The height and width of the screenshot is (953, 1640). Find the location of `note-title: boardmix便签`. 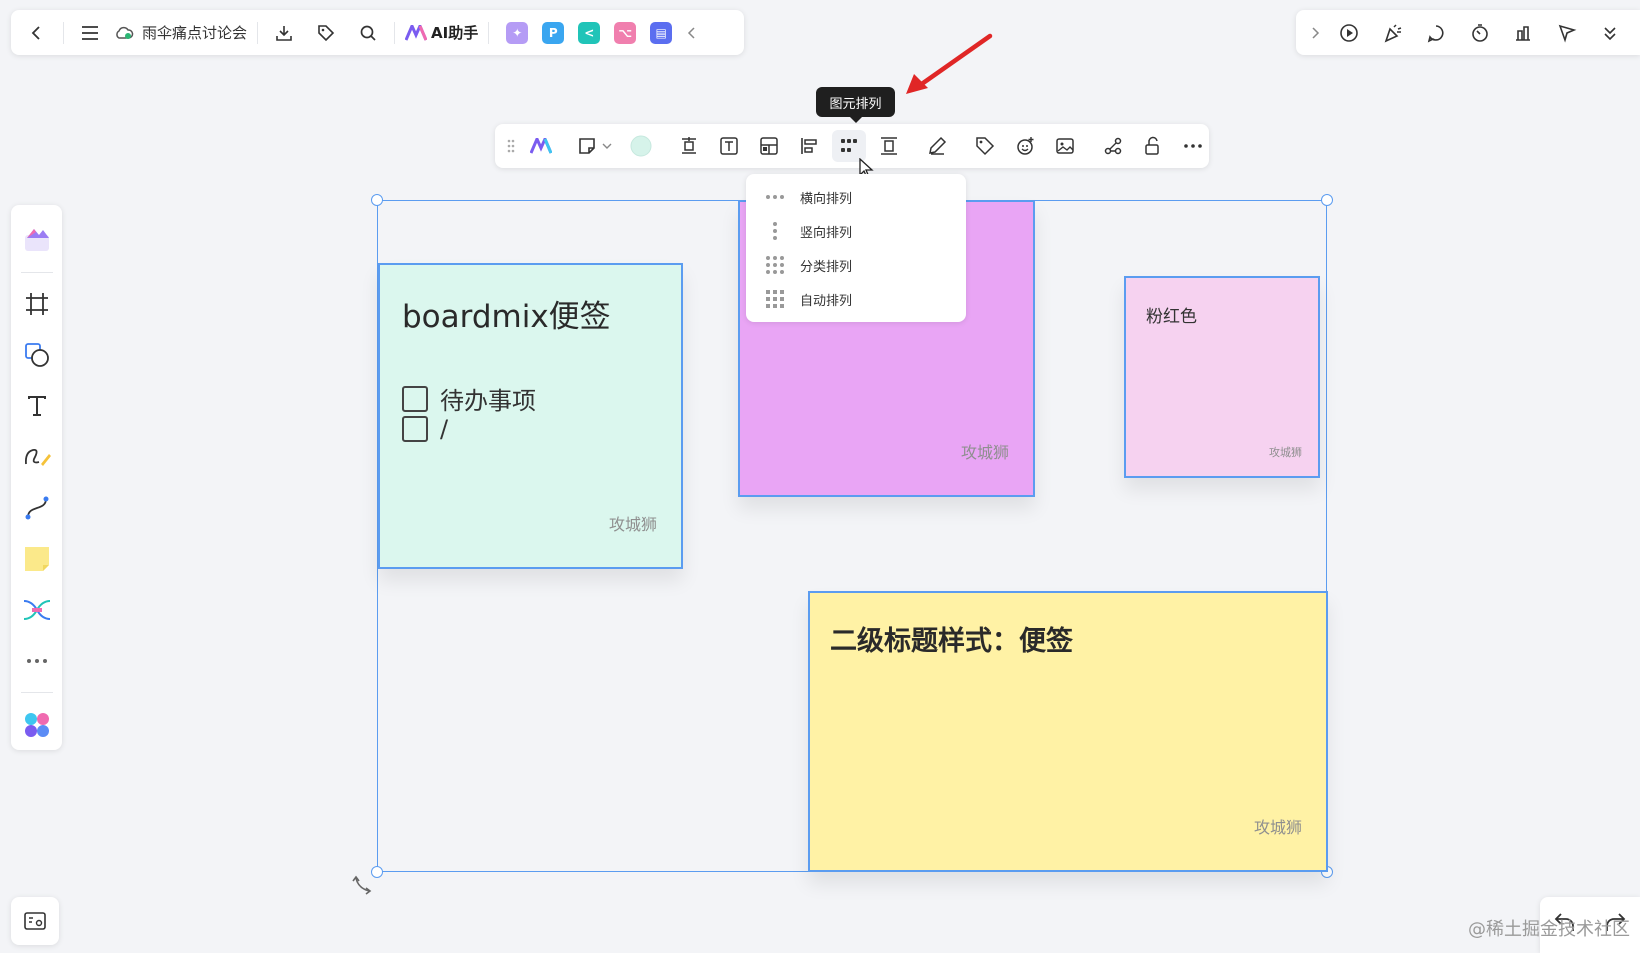

note-title: boardmix便签 is located at coordinates (506, 317).